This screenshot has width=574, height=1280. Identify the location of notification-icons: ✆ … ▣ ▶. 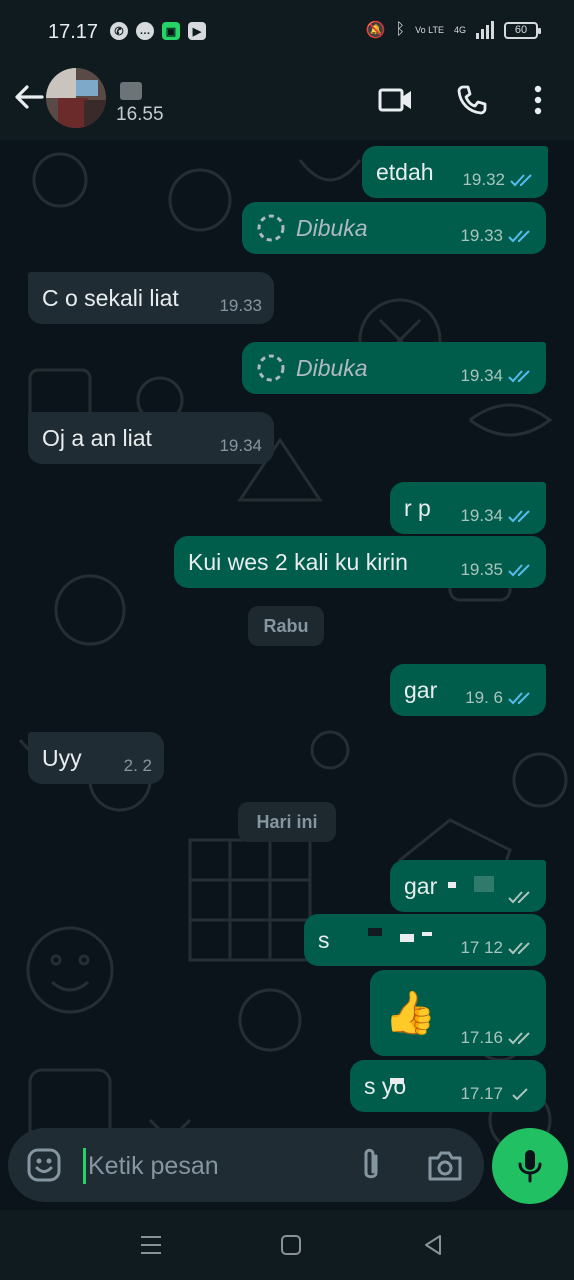
(158, 31).